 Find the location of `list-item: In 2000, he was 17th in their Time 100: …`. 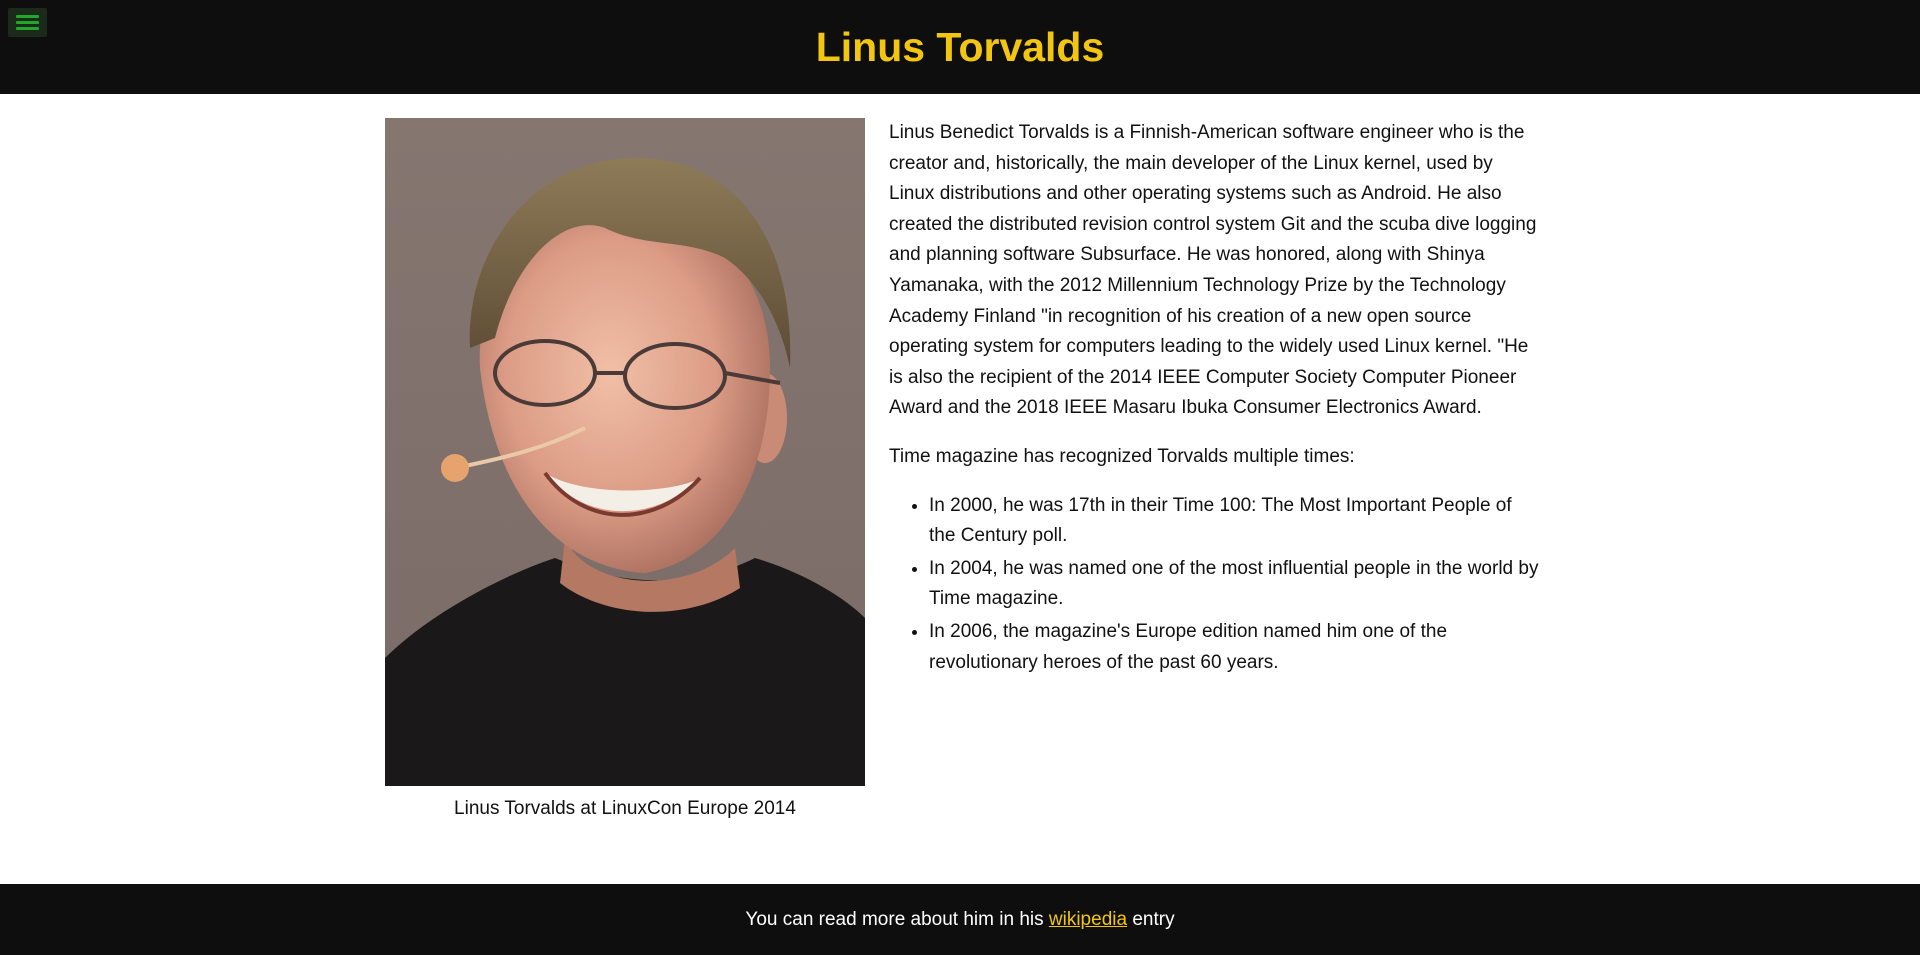

list-item: In 2000, he was 17th in their Time 100: … is located at coordinates (1234, 521).